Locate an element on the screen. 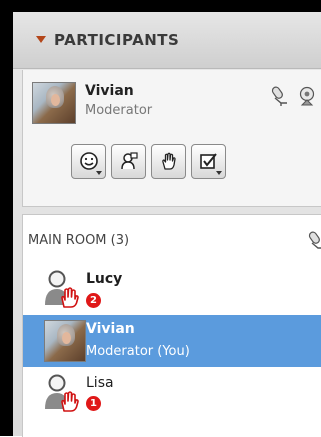 This screenshot has width=321, height=437. notification-badge: 2 is located at coordinates (93, 300).